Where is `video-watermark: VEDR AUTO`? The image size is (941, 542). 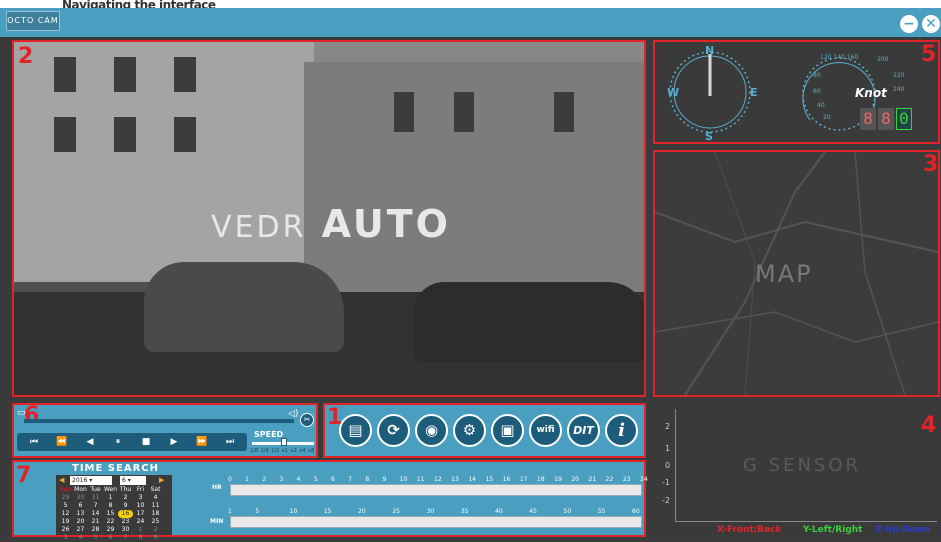 video-watermark: VEDR AUTO is located at coordinates (331, 224).